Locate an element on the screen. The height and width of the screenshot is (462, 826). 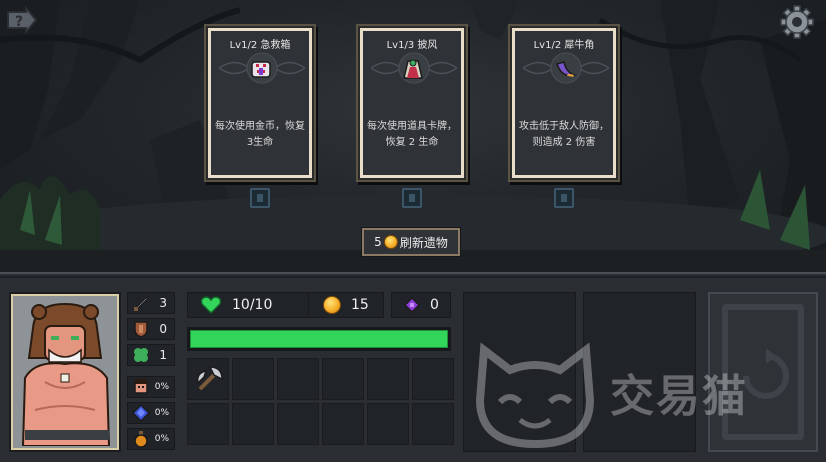
card-face: Lv1/3 披风 每次使用道具卡牌， 恢复 2 生命 is located at coordinates (412, 103).